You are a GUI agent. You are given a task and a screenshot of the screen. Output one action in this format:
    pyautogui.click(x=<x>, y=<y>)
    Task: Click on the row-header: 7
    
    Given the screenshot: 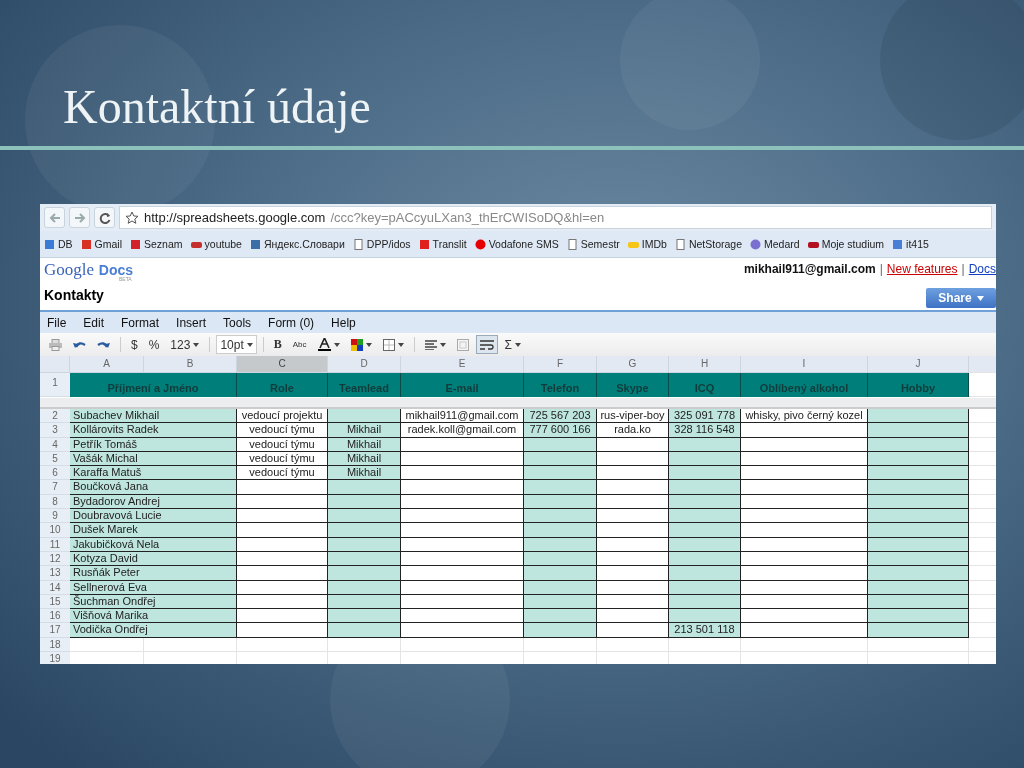 What is the action you would take?
    pyautogui.click(x=55, y=487)
    